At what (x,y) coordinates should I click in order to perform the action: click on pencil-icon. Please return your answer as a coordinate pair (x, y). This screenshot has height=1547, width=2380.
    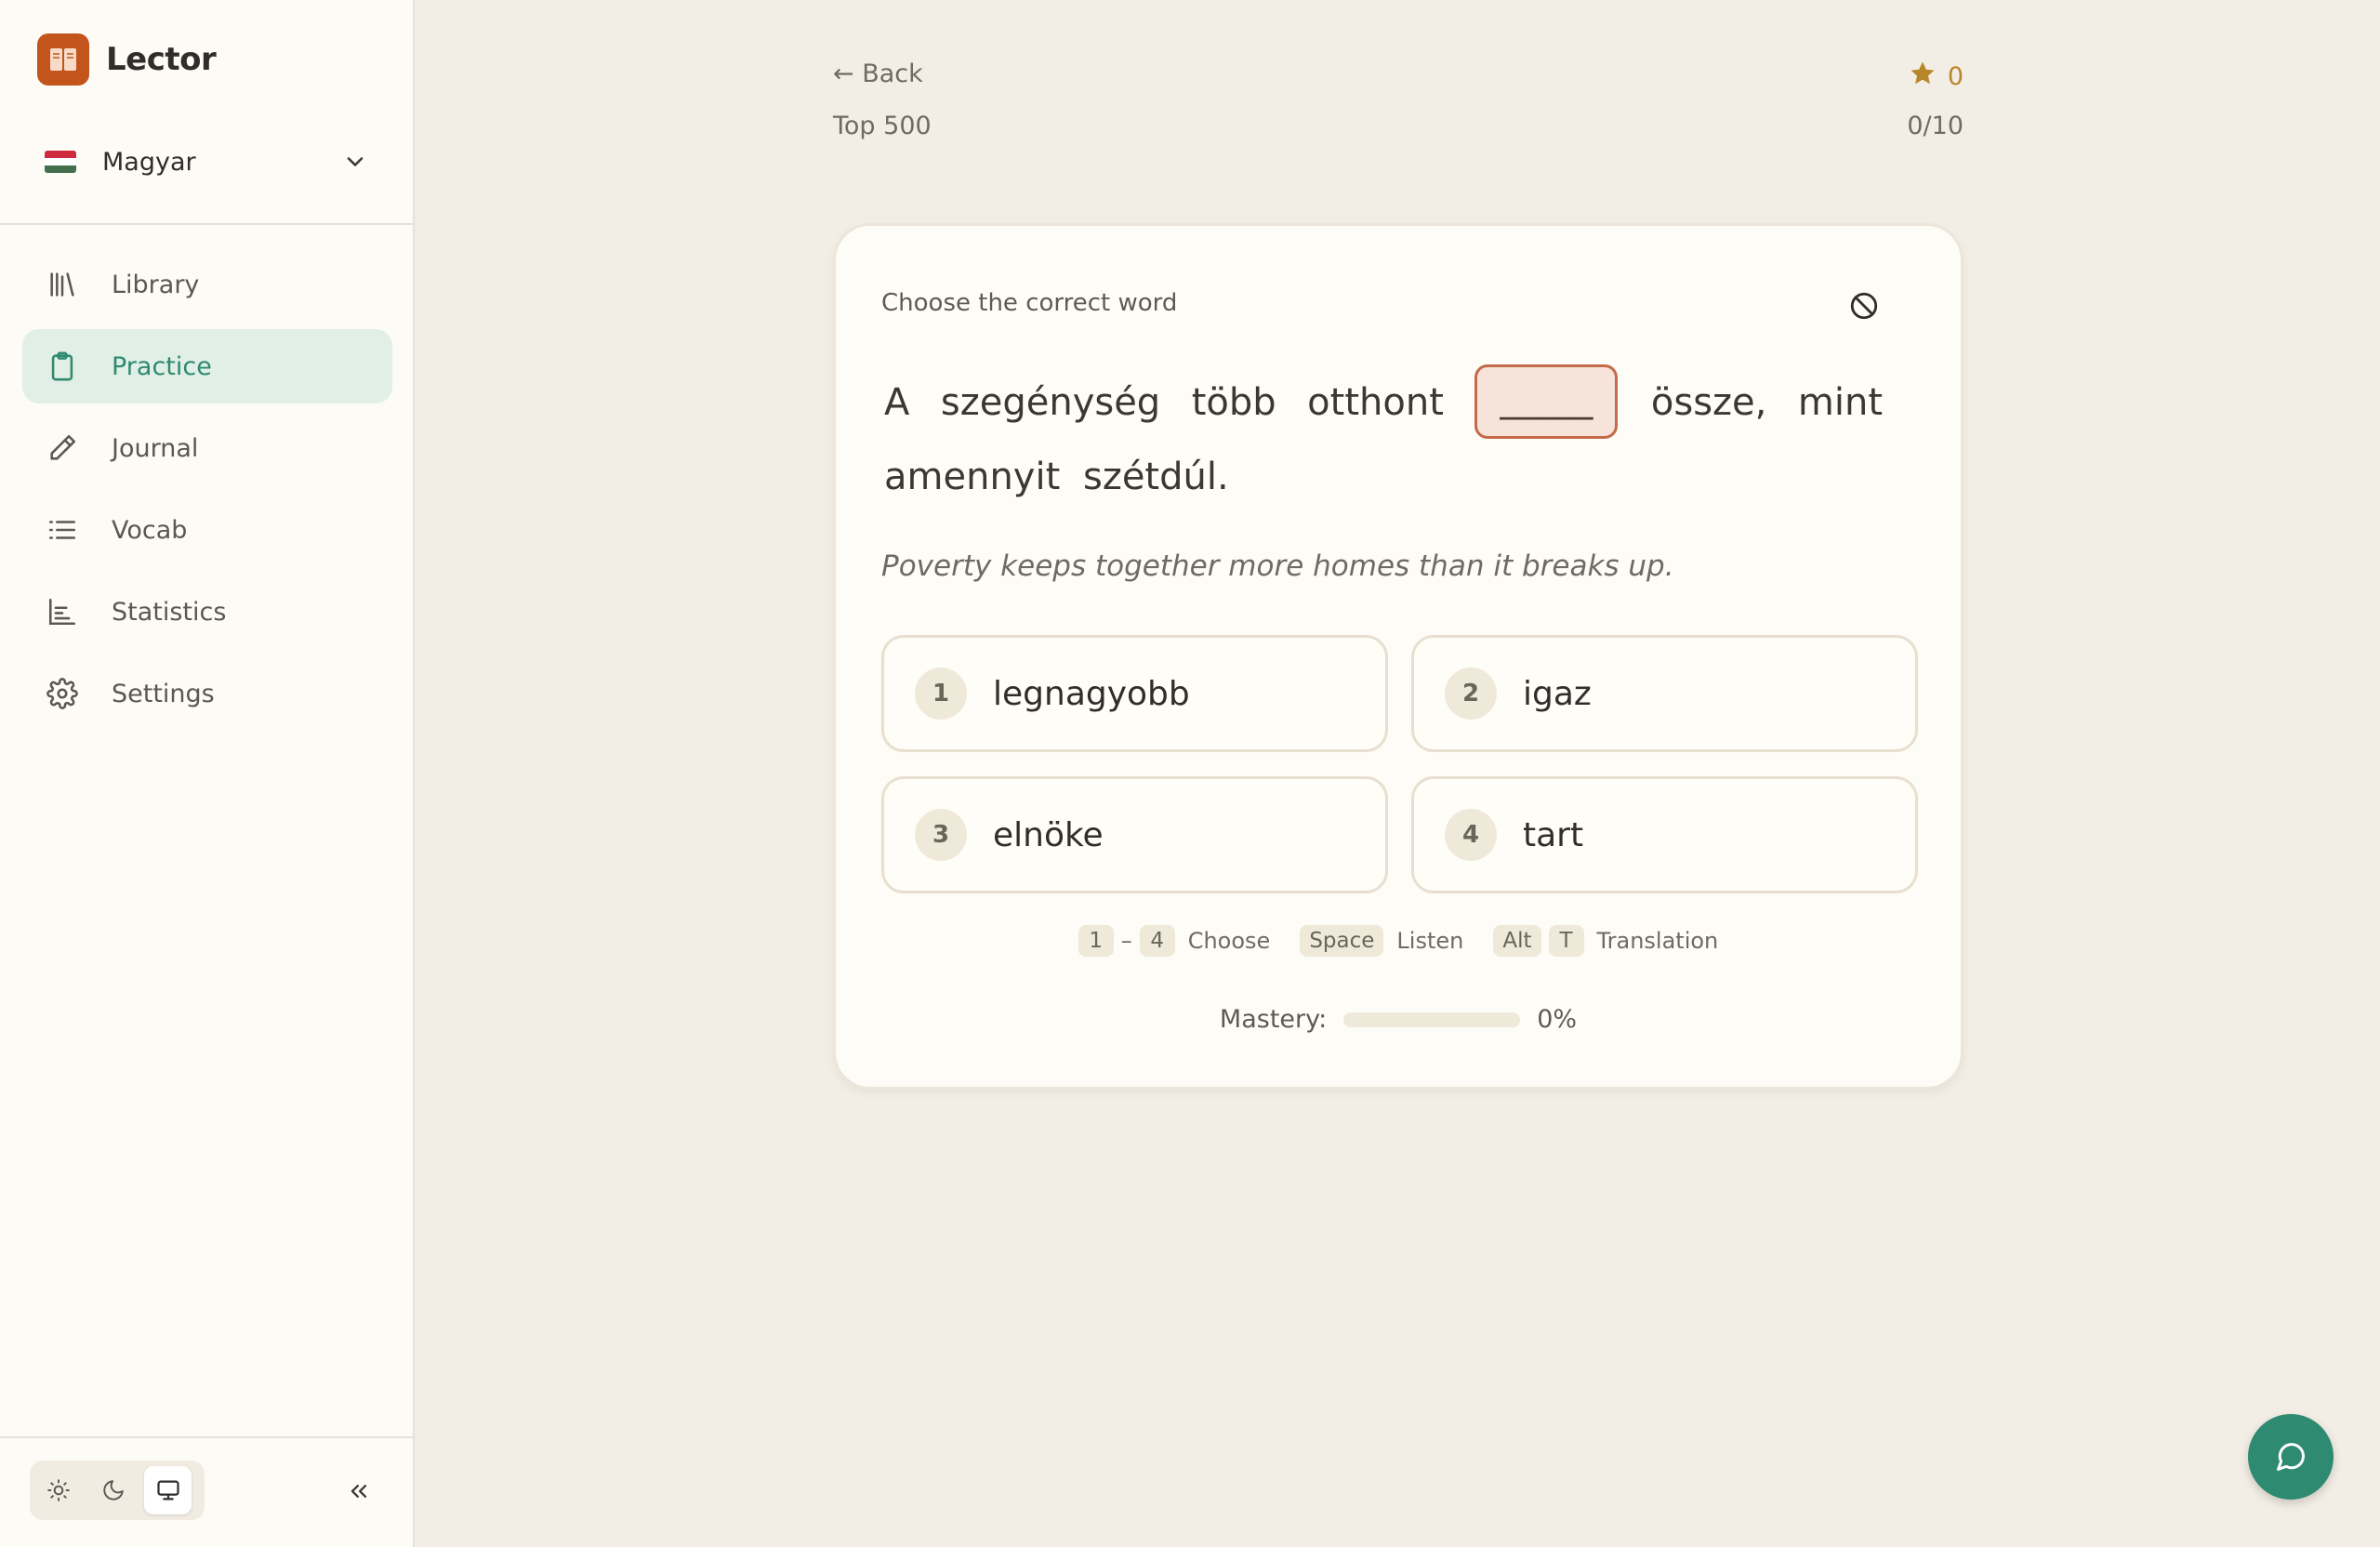
    Looking at the image, I should click on (62, 448).